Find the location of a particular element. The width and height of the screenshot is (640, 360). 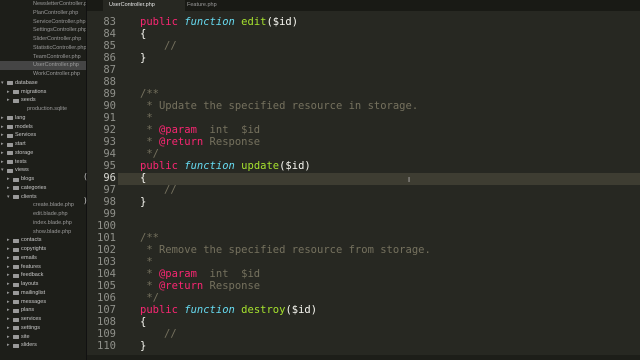

sidebar-item-statisticcontroller-php: StatisticController.php is located at coordinates (43, 48).